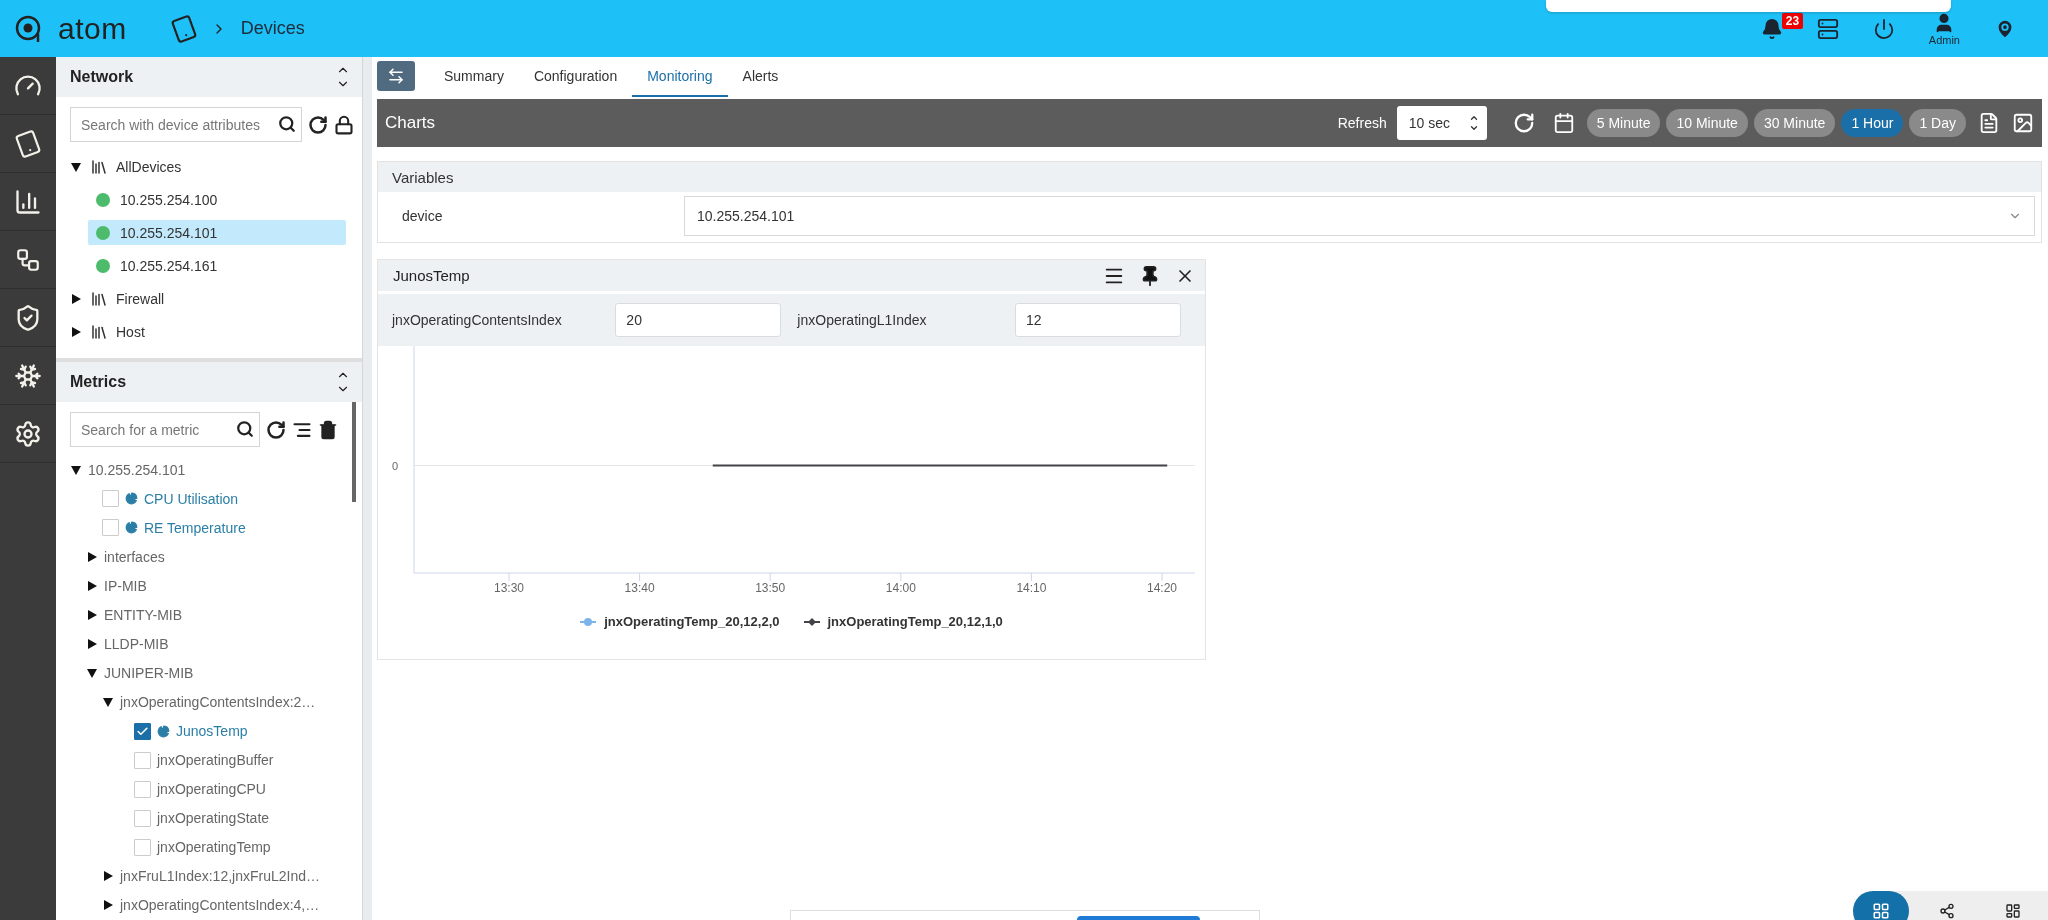 The height and width of the screenshot is (920, 2048). Describe the element at coordinates (1162, 588) in the screenshot. I see `x-tick-label: 14:20` at that location.